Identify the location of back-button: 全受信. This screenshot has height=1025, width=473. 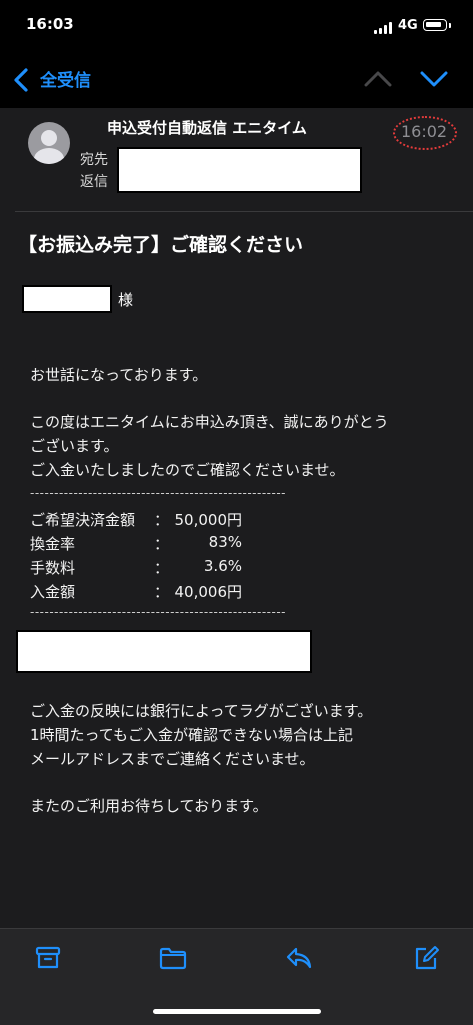
(65, 78).